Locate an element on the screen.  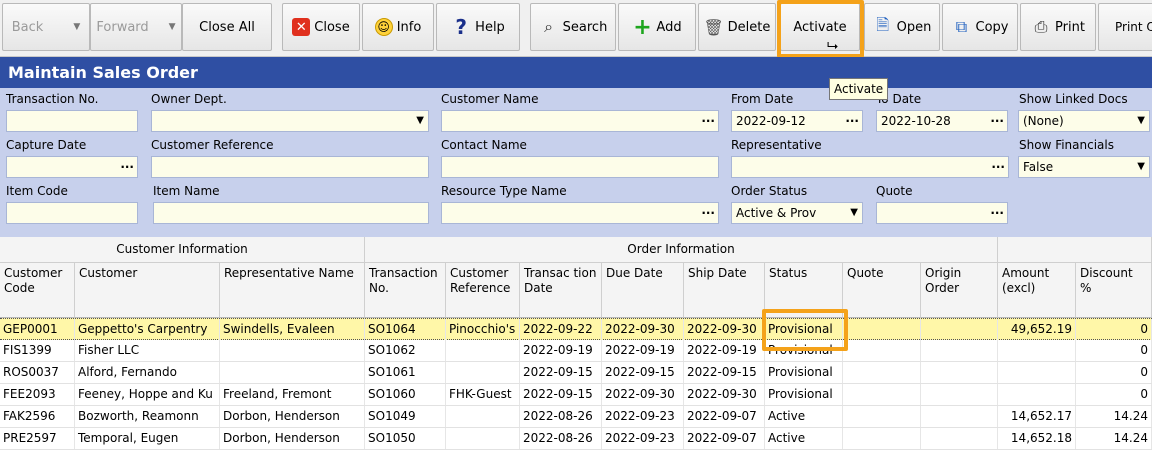
print-button: ⎙ Print is located at coordinates (1058, 27).